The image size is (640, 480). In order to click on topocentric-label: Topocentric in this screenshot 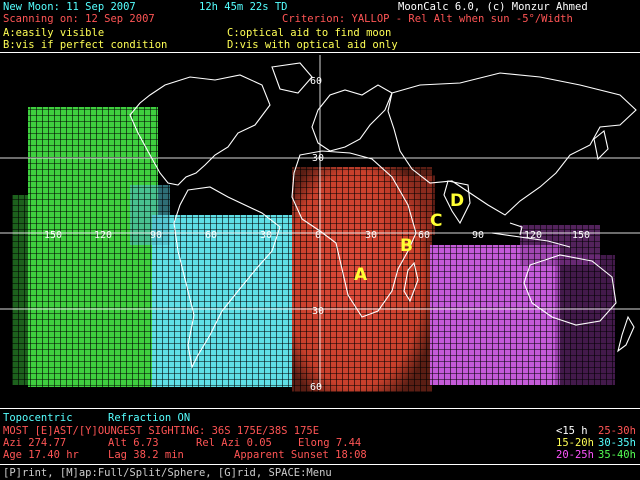, I will do `click(38, 418)`.